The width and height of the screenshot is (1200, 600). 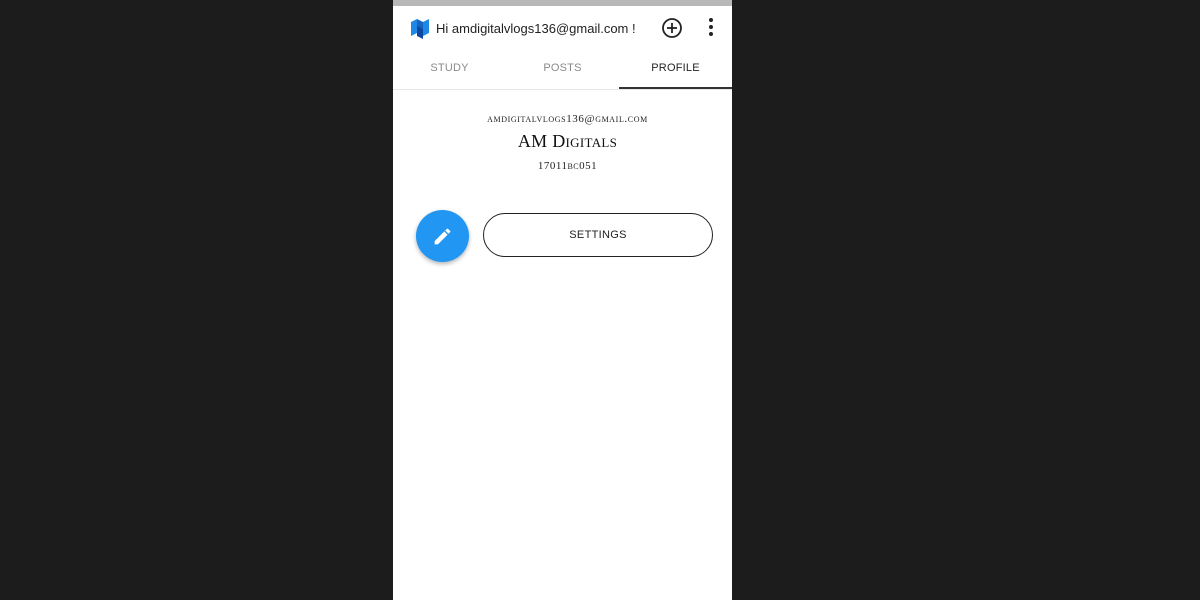 I want to click on pencil-icon, so click(x=442, y=236).